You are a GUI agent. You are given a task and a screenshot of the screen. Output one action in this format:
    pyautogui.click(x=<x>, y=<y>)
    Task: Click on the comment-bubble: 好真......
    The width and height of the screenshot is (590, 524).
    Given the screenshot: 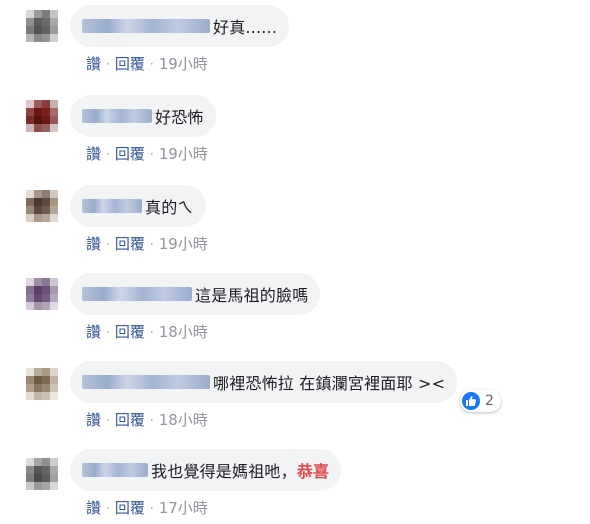 What is the action you would take?
    pyautogui.click(x=180, y=26)
    